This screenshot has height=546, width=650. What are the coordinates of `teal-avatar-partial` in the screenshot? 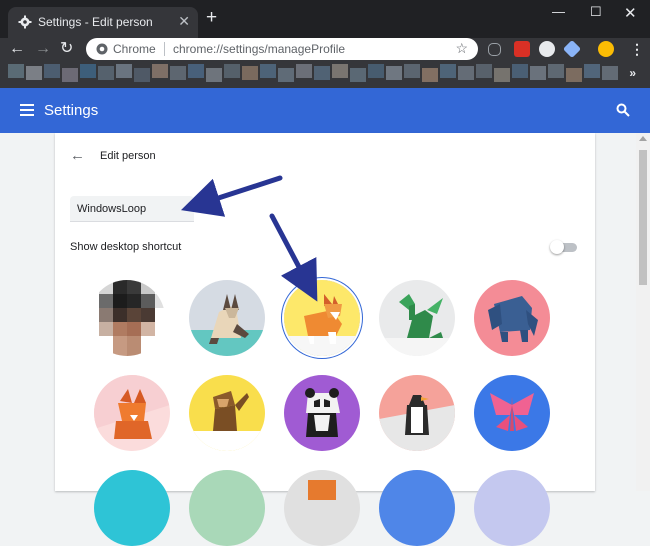 It's located at (132, 508).